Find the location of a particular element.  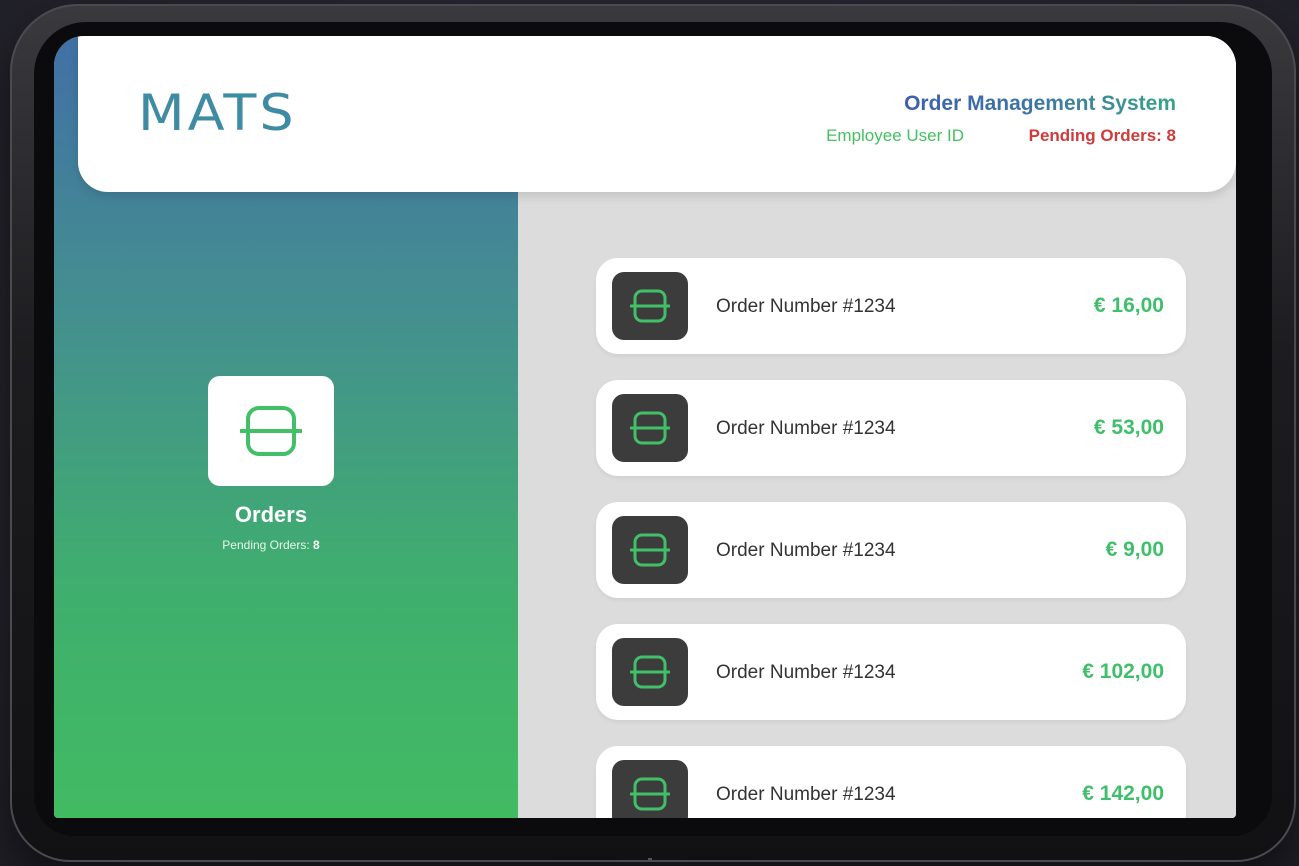

app-logo: MATS is located at coordinates (217, 113).